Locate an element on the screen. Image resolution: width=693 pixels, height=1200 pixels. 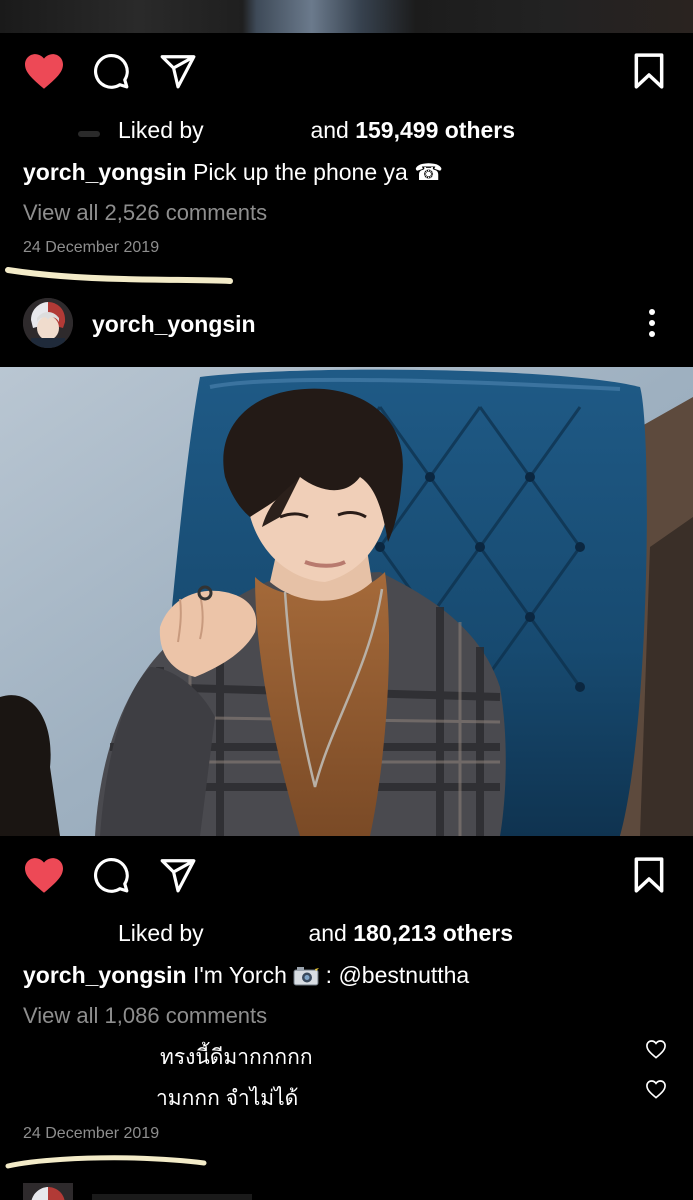
liked-by-text: Liked by and 180,213 others is located at coordinates (315, 933).